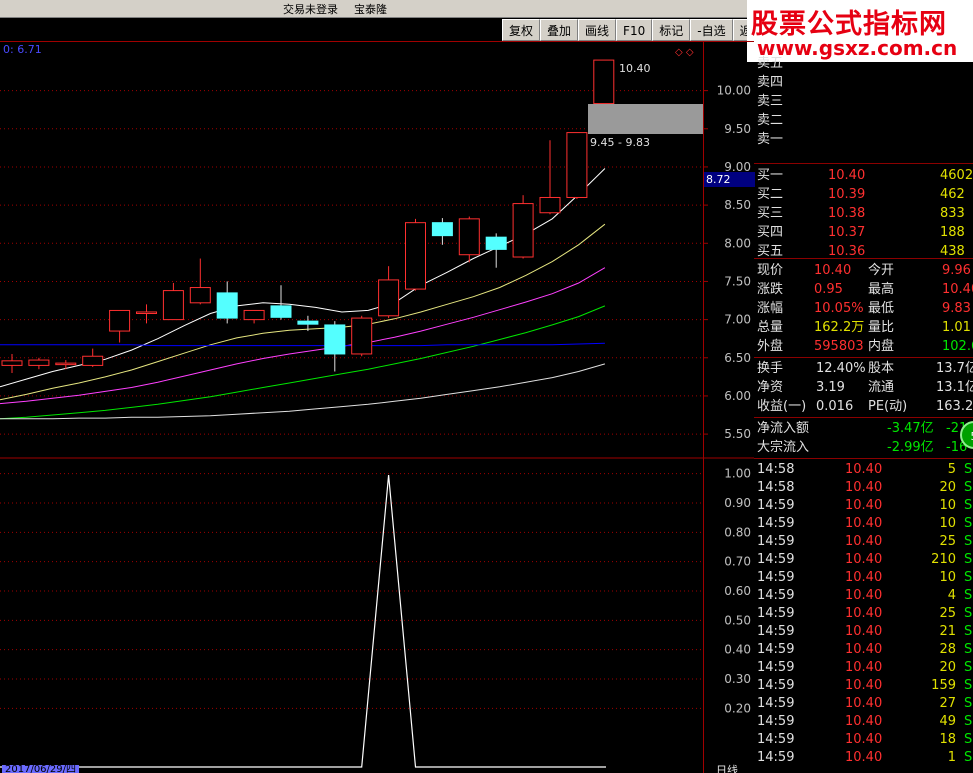 This screenshot has width=973, height=773. I want to click on price-tick-label: 5.50, so click(737, 434).